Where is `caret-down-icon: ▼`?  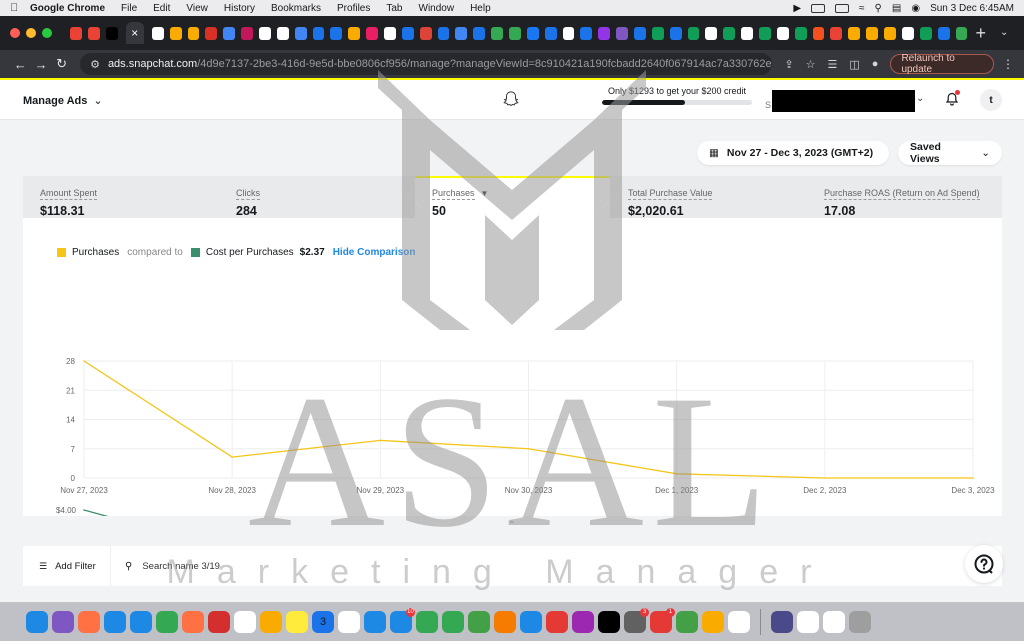 caret-down-icon: ▼ is located at coordinates (485, 193).